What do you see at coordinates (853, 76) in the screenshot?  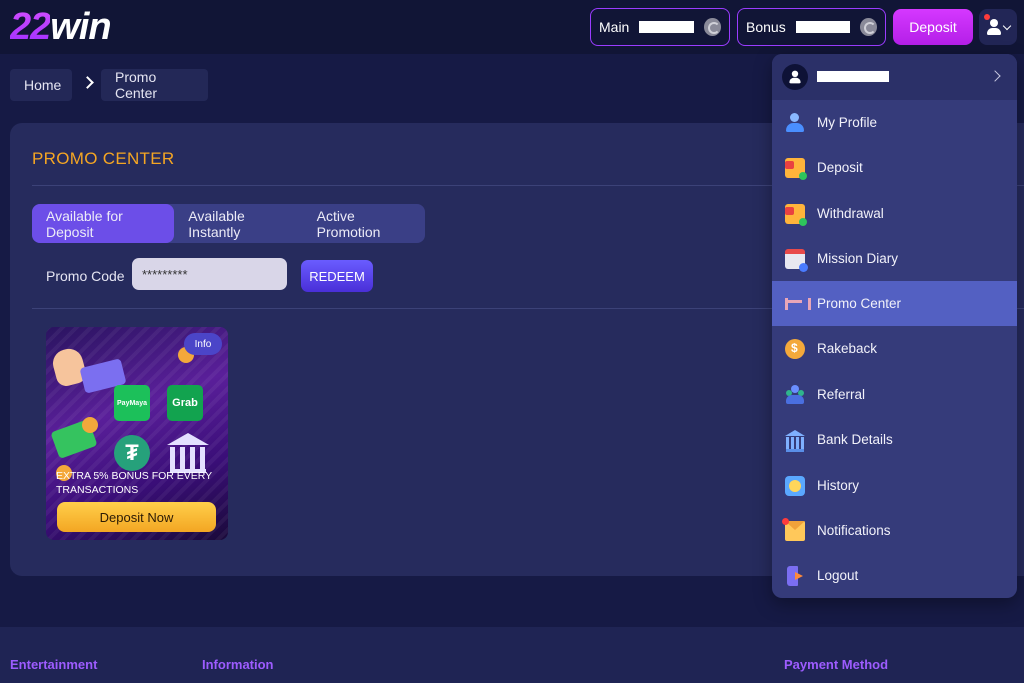 I see `username-masked` at bounding box center [853, 76].